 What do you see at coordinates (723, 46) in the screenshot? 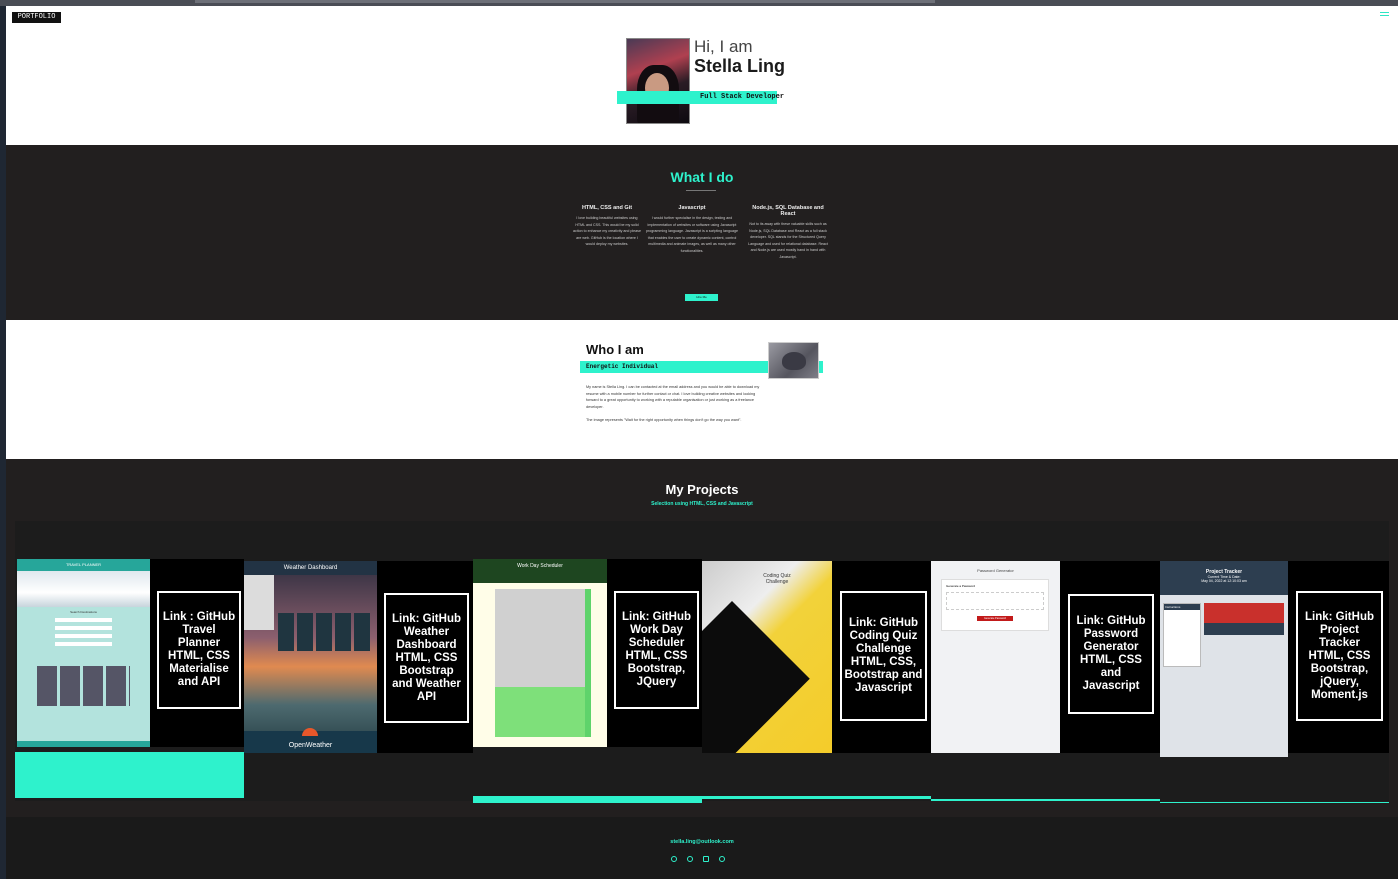
I see `greeting-text: Hi, I am` at bounding box center [723, 46].